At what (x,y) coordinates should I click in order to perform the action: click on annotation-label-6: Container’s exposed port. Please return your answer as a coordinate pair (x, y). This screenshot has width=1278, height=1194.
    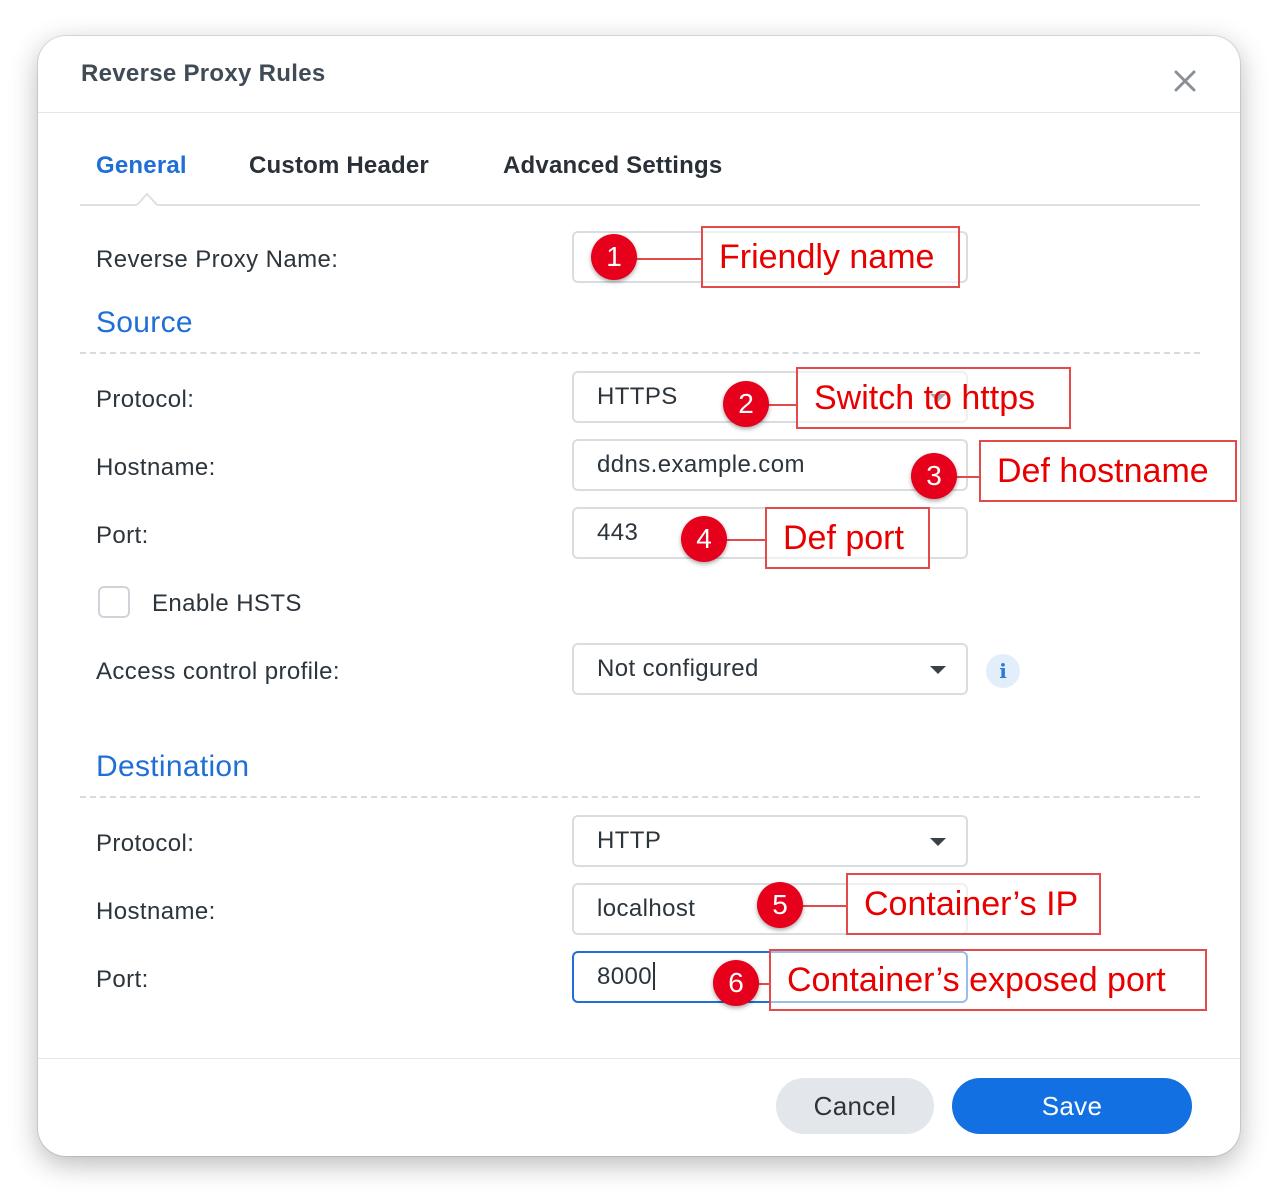
    Looking at the image, I should click on (988, 980).